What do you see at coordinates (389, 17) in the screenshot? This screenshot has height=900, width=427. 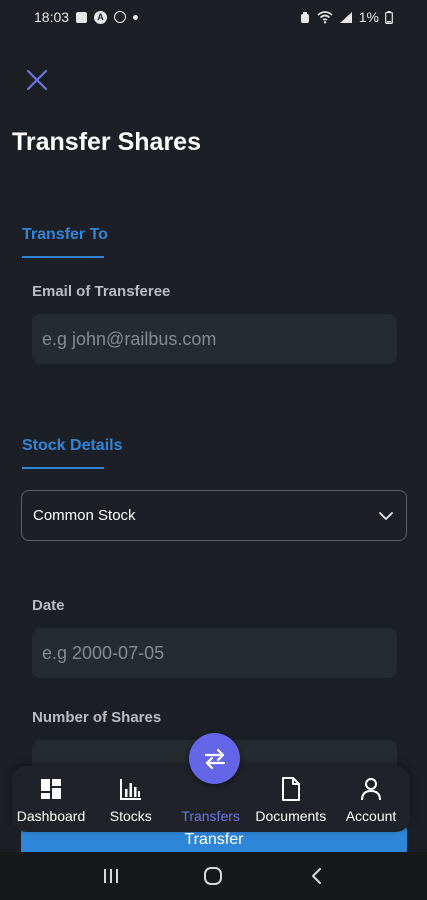 I see `battery-icon` at bounding box center [389, 17].